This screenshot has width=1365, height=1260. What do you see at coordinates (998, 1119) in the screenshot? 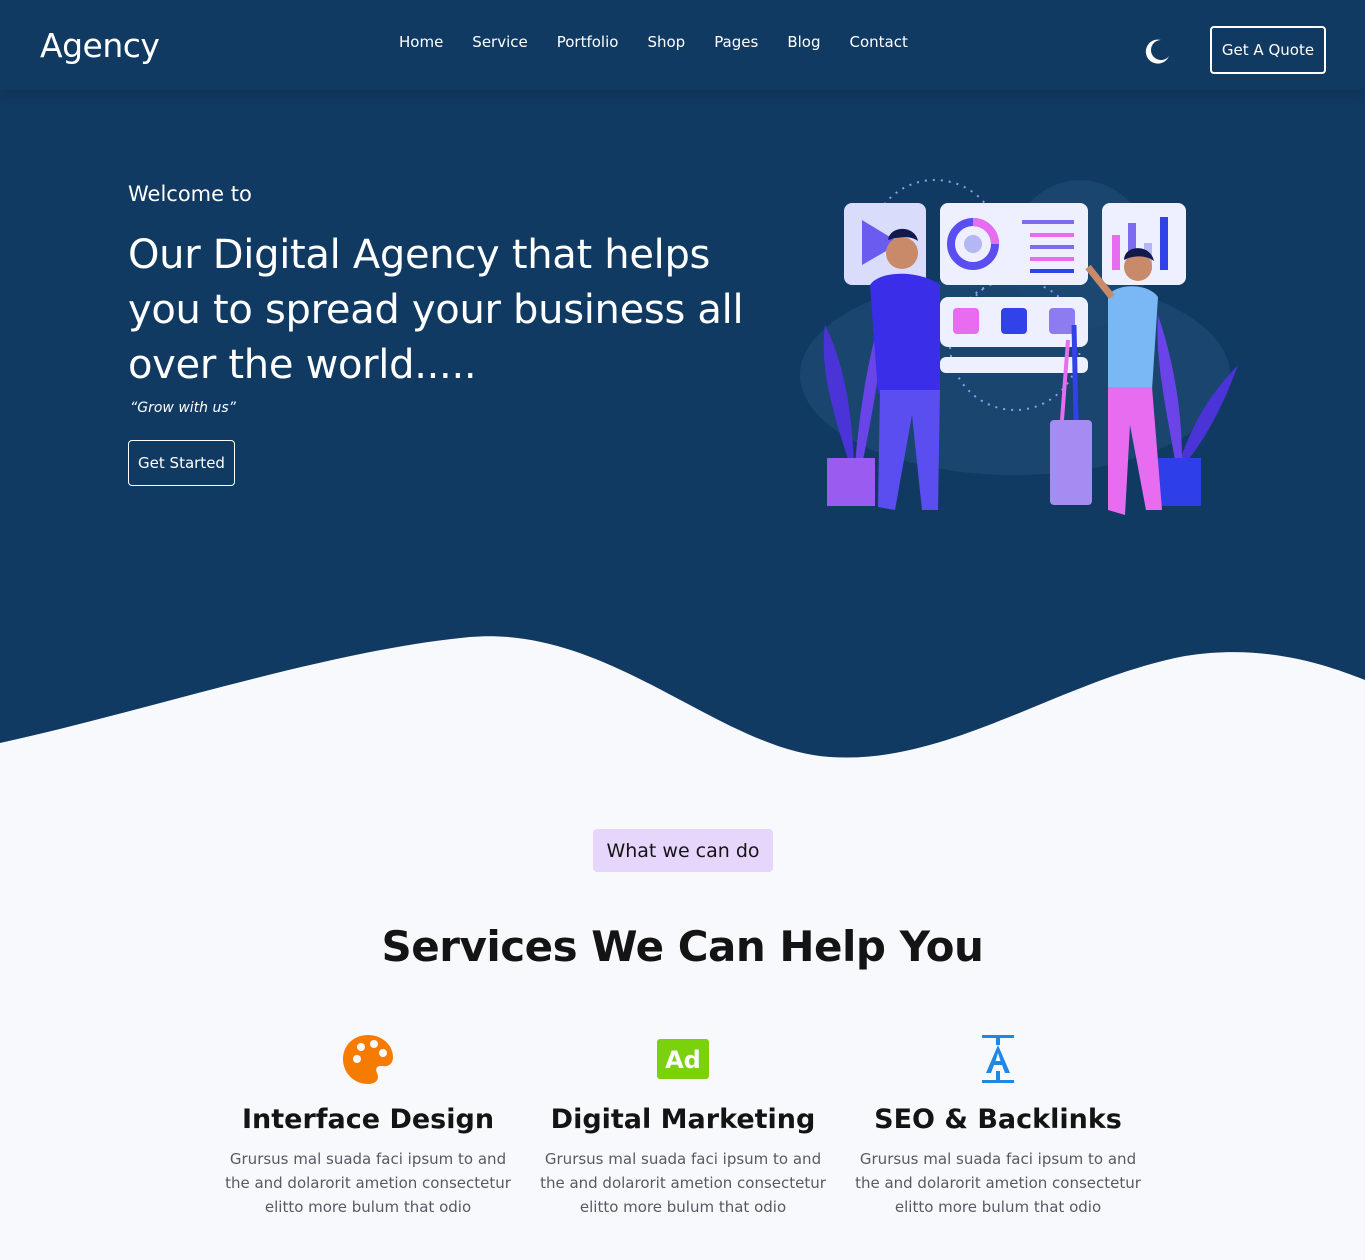
I see `service-title: SEO & Backlinks` at bounding box center [998, 1119].